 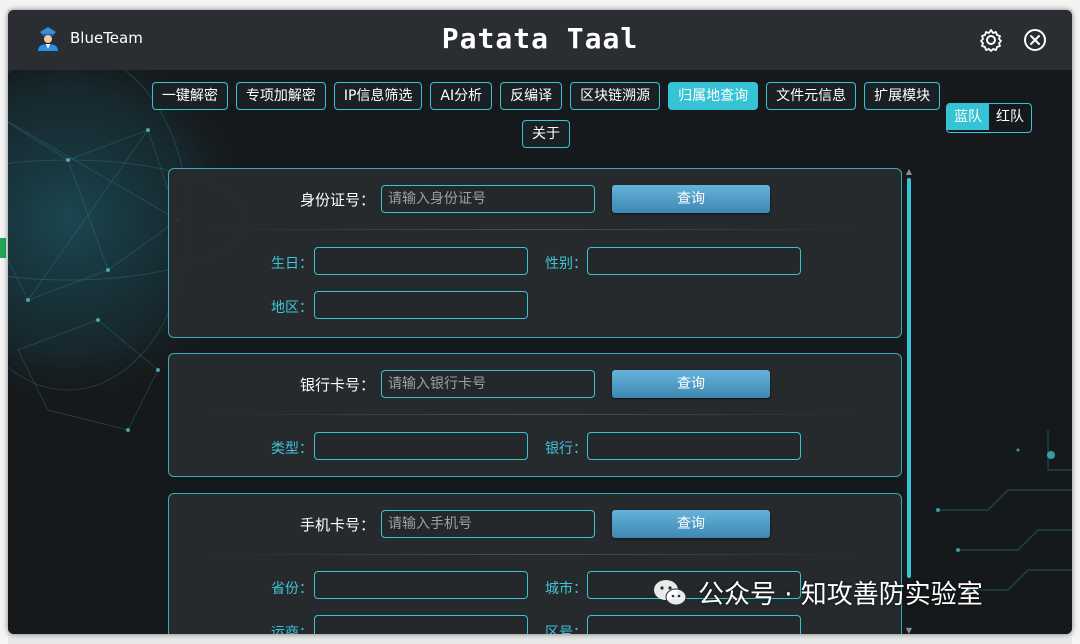 I want to click on bank-card-section: 银行卡号： 请输入银行卡号 查询 类型： 银行：, so click(x=535, y=415).